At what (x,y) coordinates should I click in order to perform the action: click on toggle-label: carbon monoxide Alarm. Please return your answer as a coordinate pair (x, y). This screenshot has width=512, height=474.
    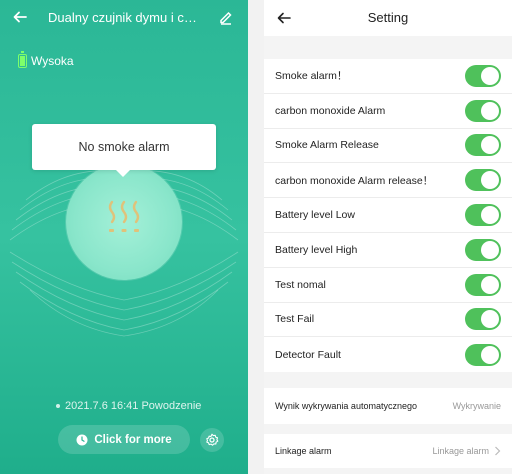
    Looking at the image, I should click on (330, 110).